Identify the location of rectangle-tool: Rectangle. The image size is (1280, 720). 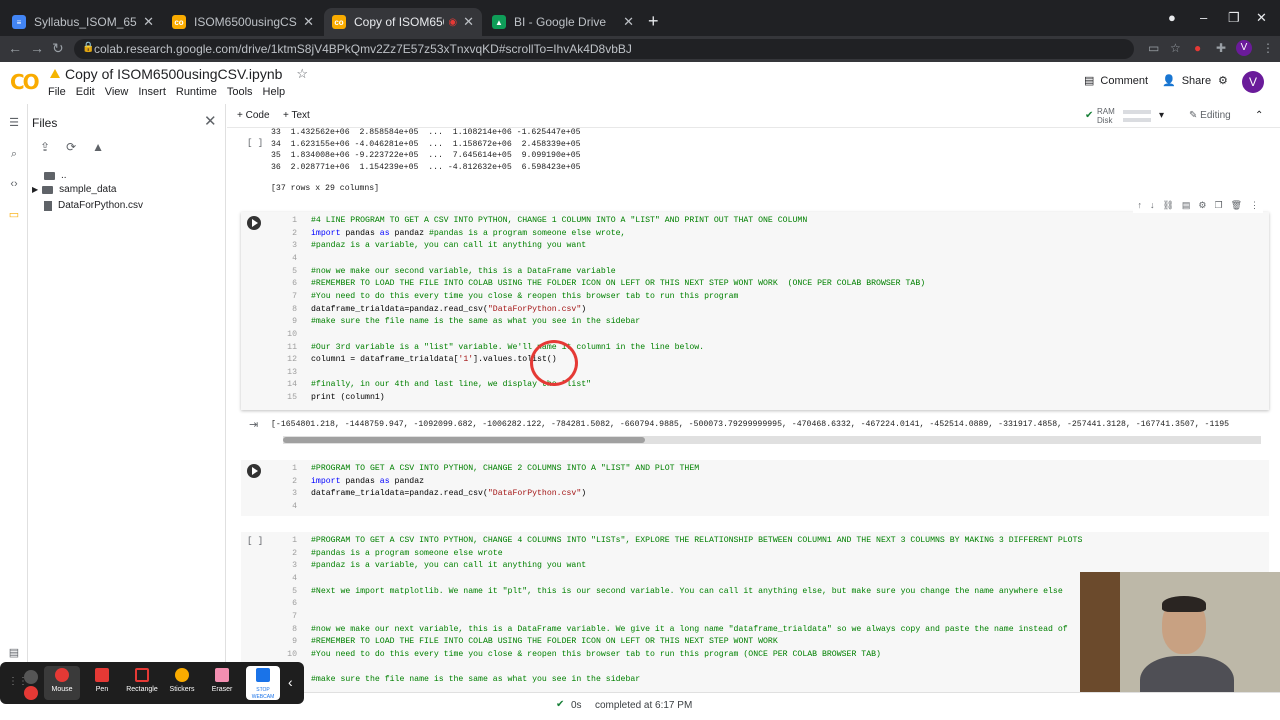
(142, 683).